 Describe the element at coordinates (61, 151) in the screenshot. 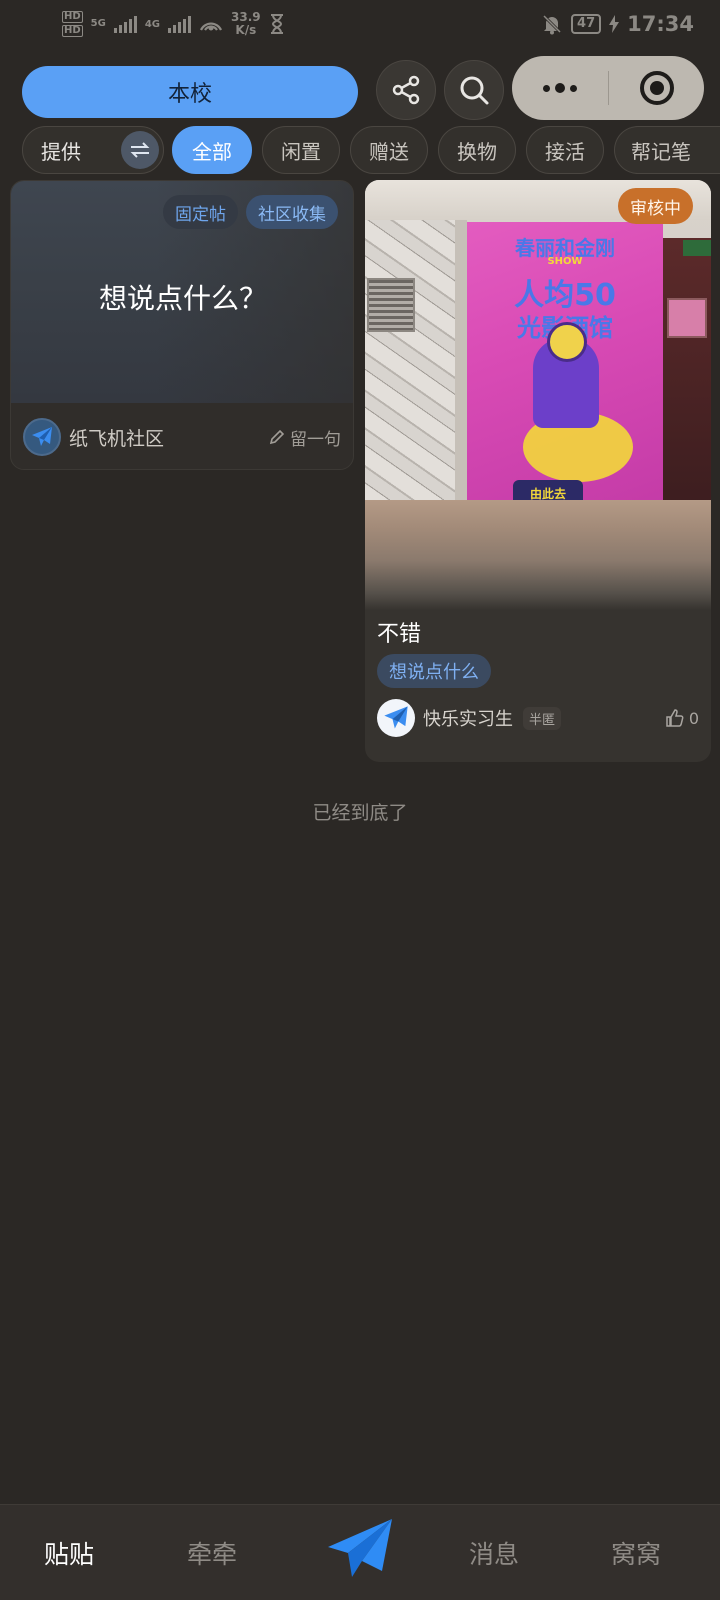

I see `provide-label: 提供` at that location.